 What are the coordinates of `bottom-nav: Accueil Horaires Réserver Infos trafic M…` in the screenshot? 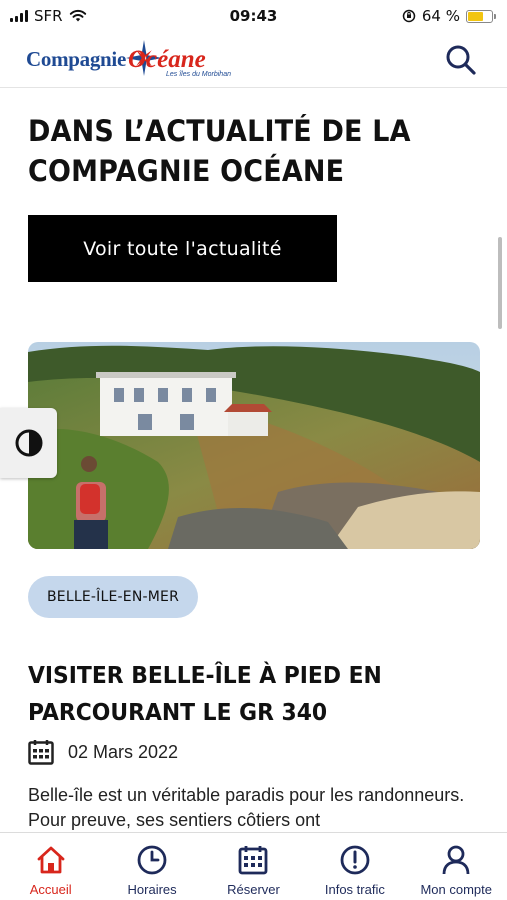 It's located at (253, 866).